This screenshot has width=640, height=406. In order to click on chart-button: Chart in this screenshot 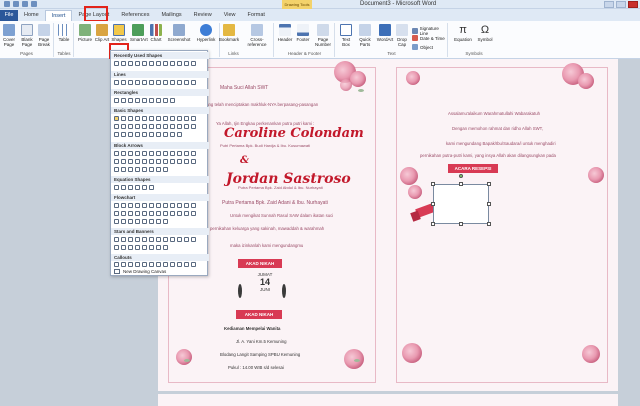, I will do `click(156, 33)`.